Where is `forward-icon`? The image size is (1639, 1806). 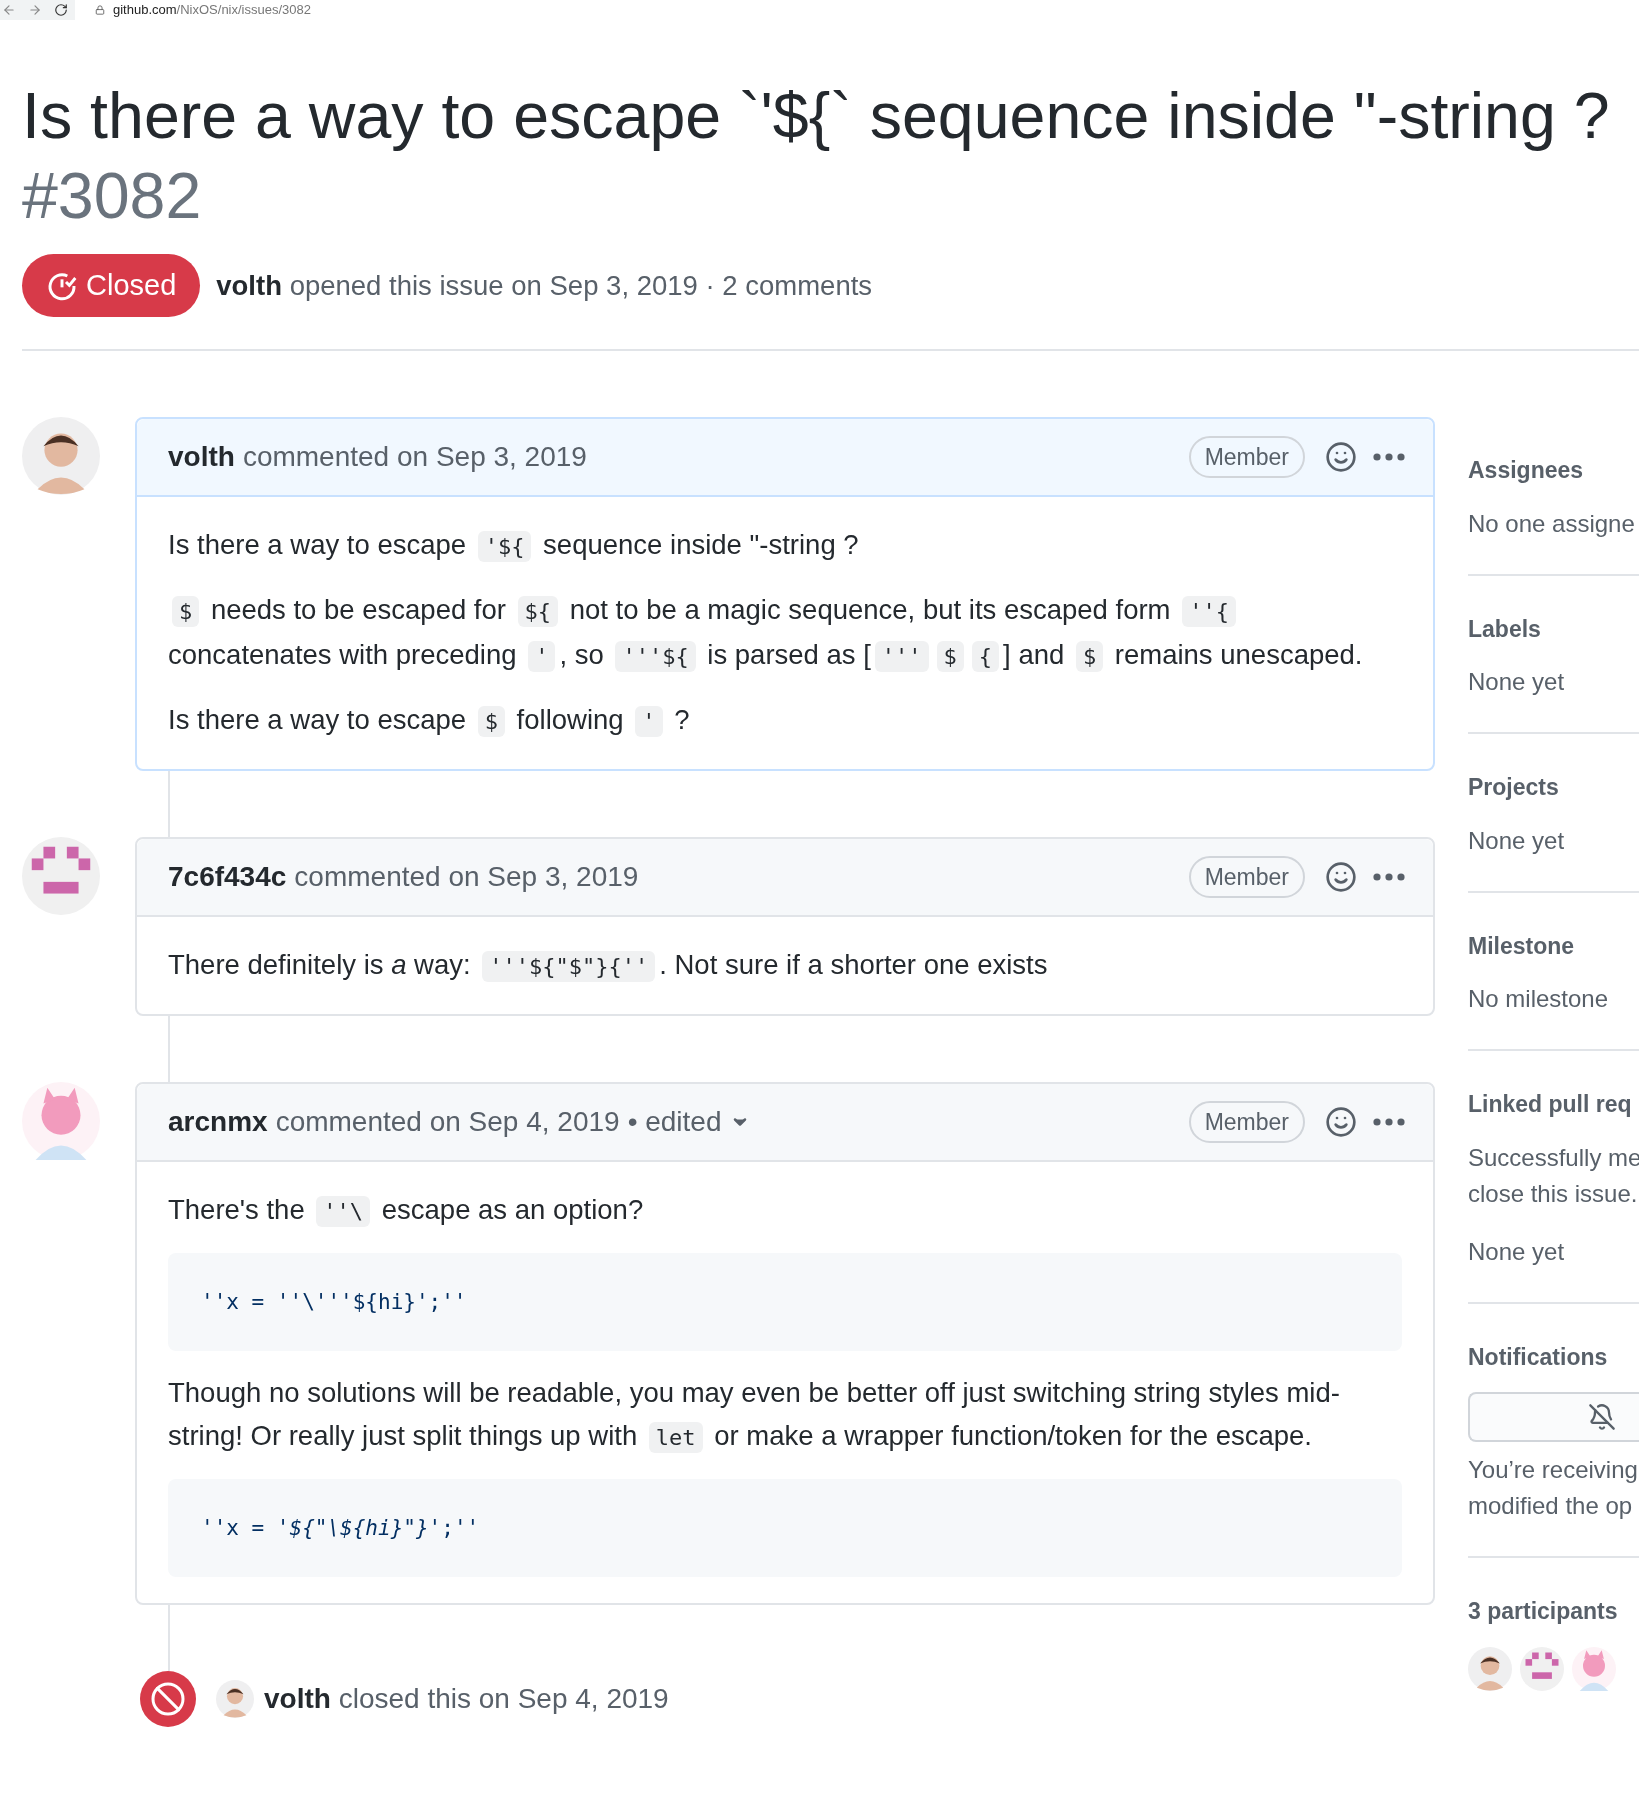 forward-icon is located at coordinates (35, 10).